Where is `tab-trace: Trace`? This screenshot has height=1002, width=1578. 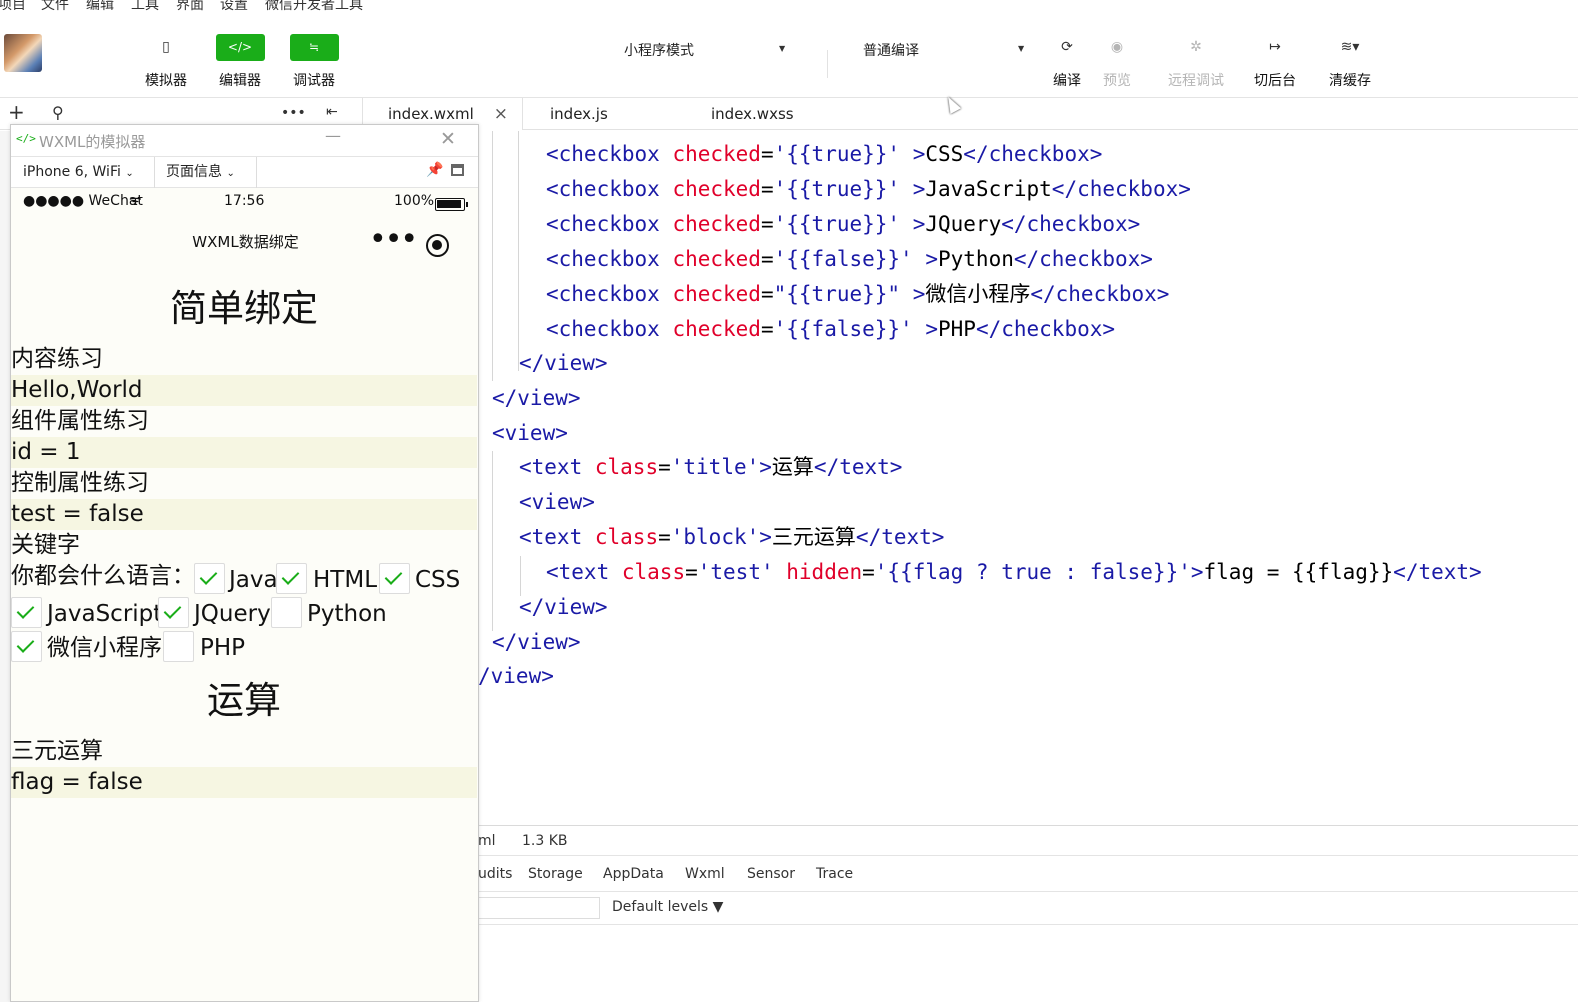
tab-trace: Trace is located at coordinates (834, 874).